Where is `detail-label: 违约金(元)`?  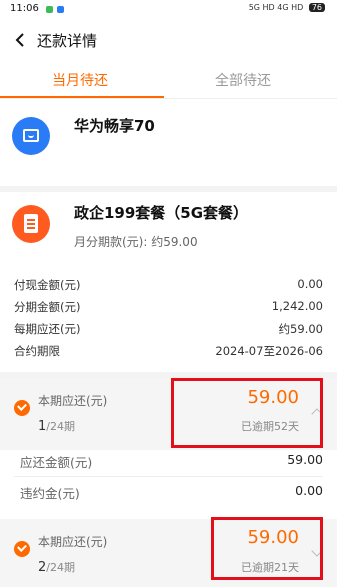
detail-label: 违约金(元) is located at coordinates (50, 493).